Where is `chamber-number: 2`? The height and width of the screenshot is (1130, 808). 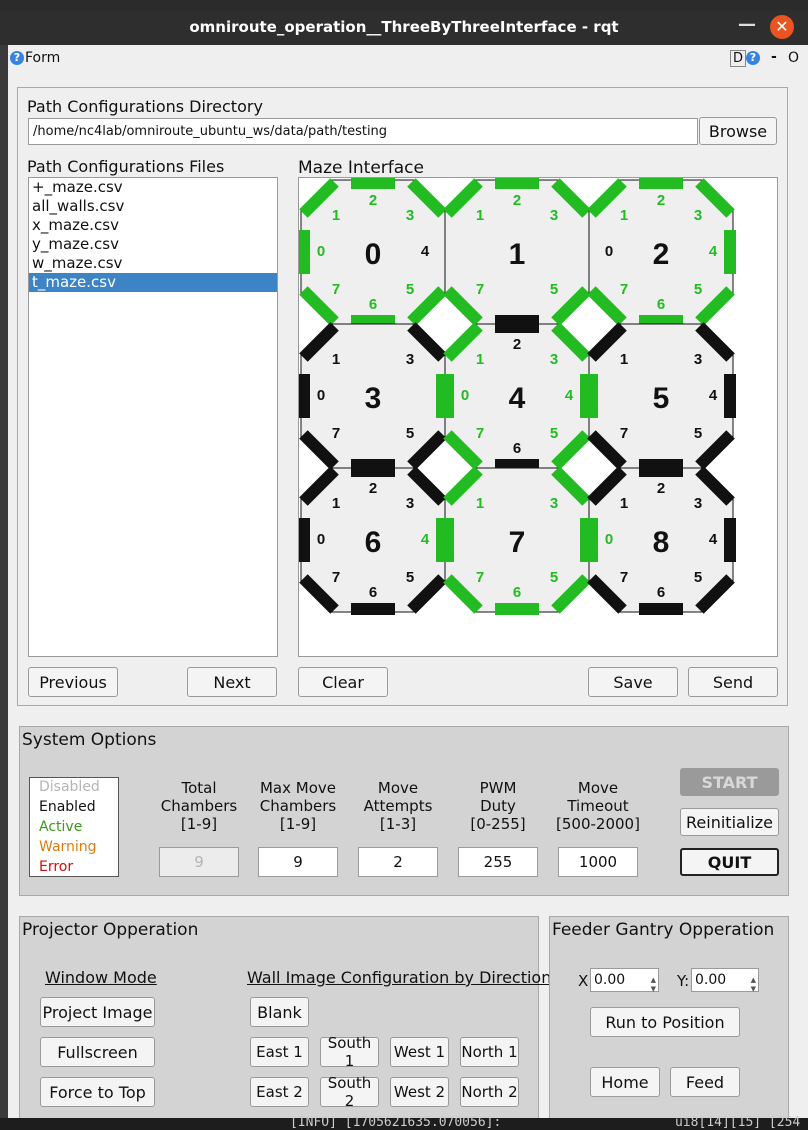 chamber-number: 2 is located at coordinates (661, 254).